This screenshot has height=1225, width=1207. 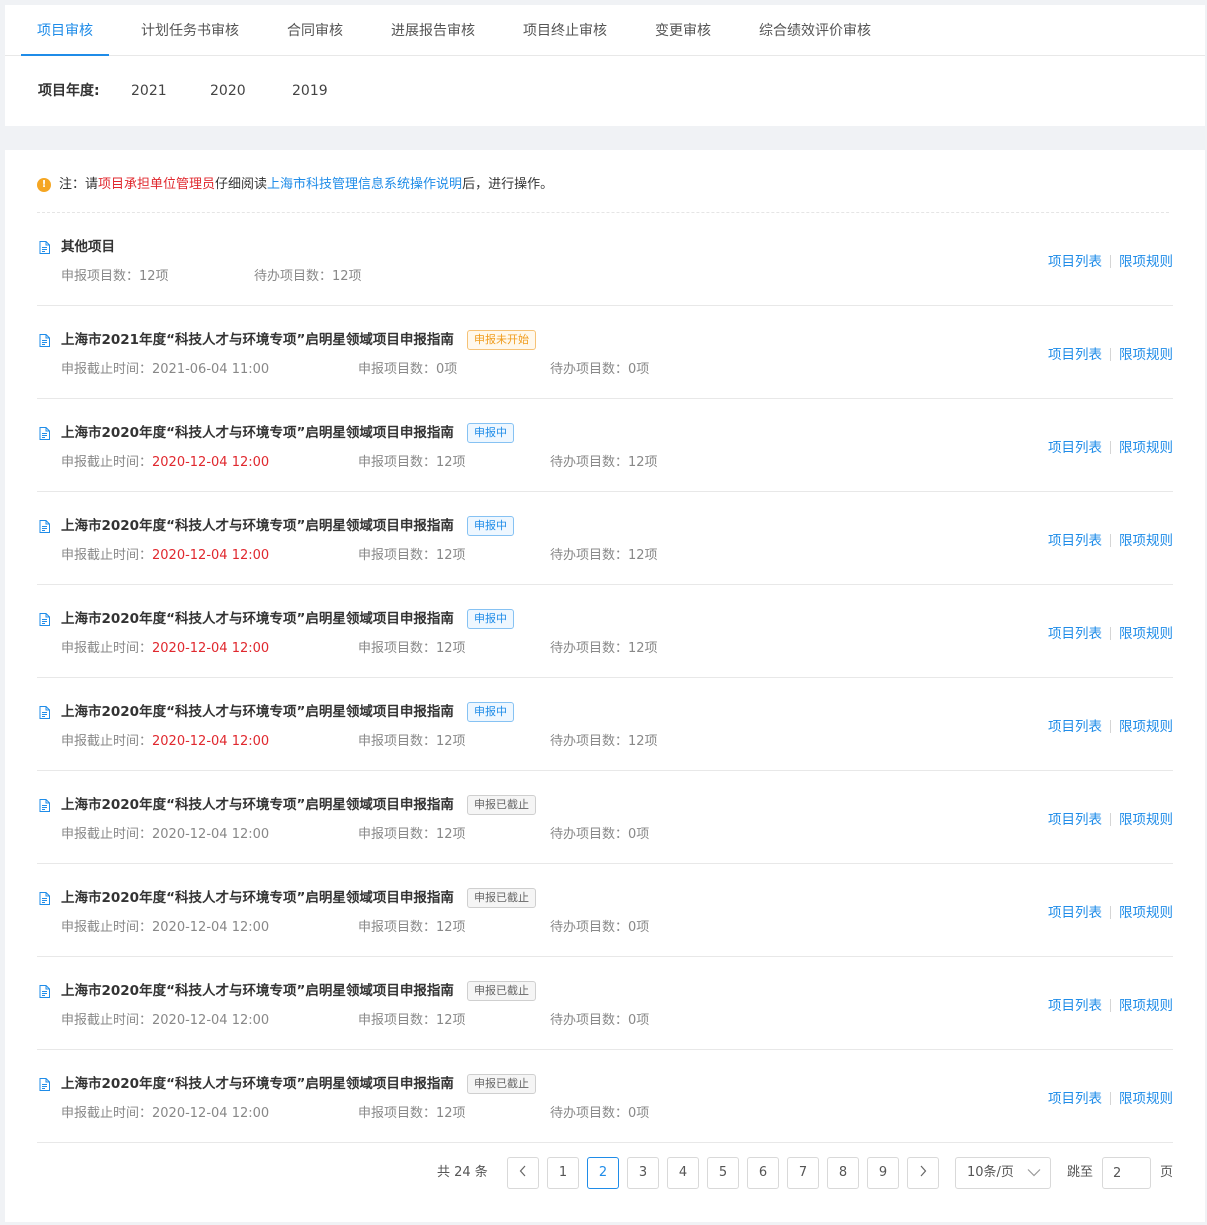 I want to click on manual-link: 上海市科技管理信息系统操作说明, so click(x=364, y=184).